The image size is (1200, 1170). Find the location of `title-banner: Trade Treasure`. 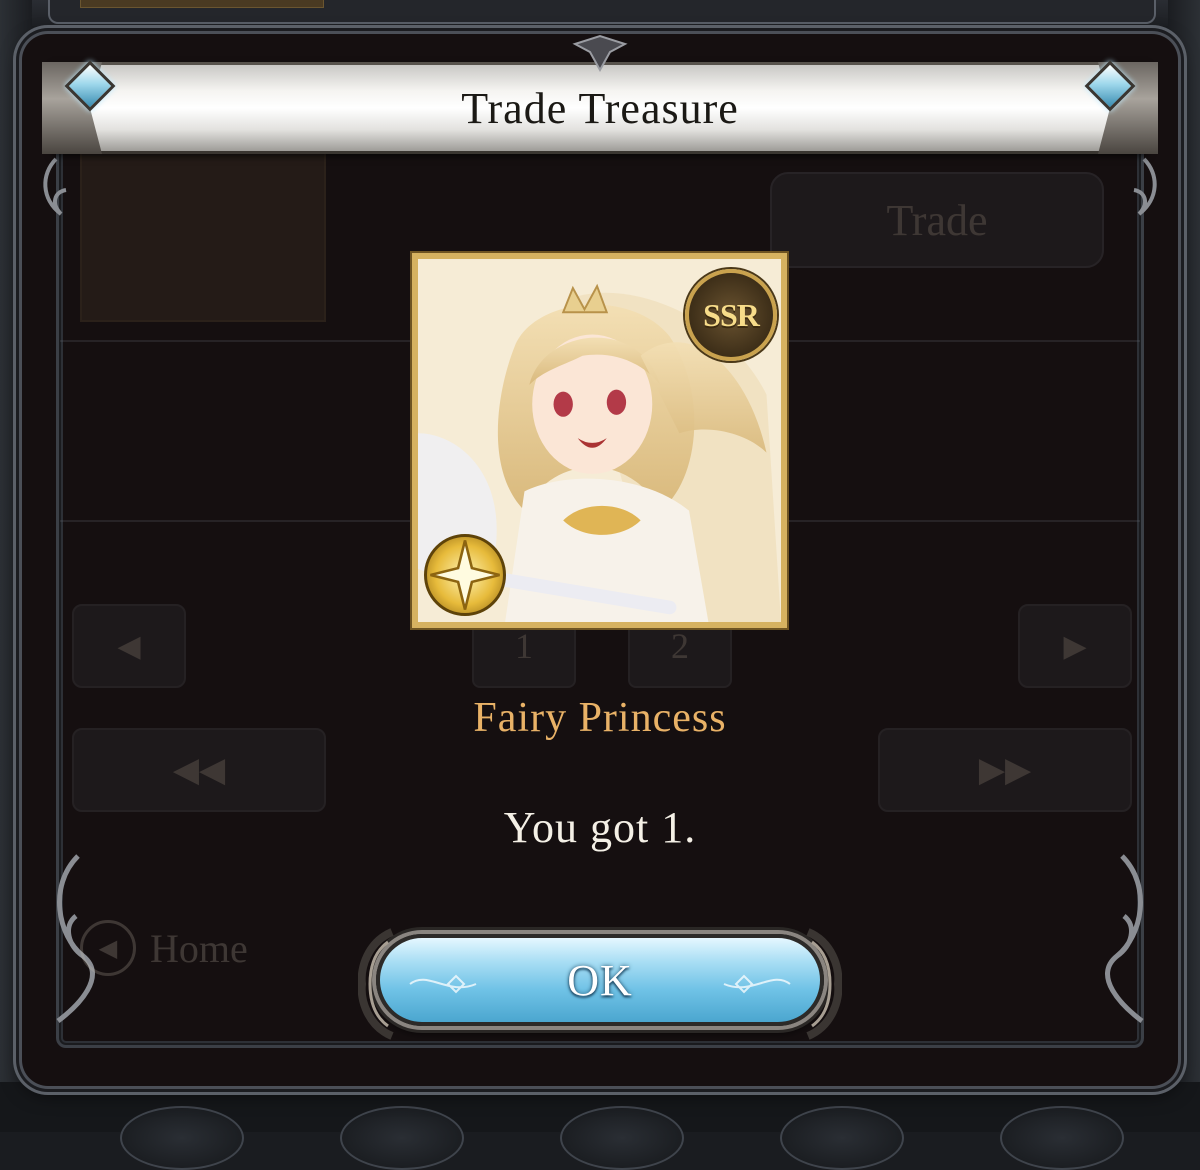

title-banner: Trade Treasure is located at coordinates (600, 108).